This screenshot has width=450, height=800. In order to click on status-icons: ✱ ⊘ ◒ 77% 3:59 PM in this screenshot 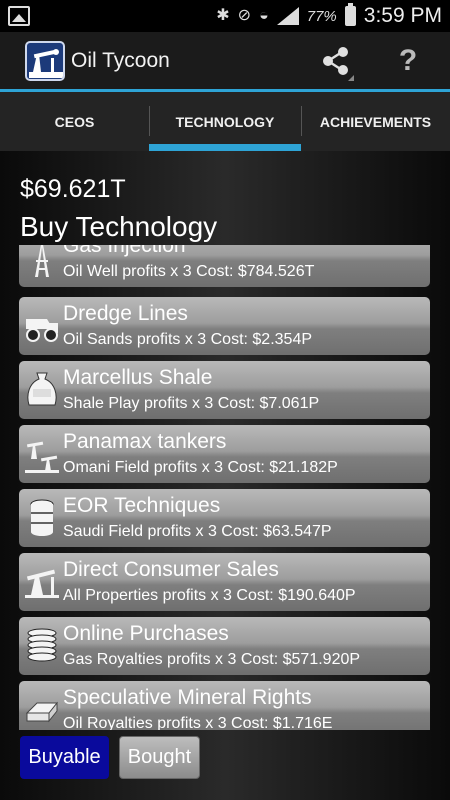, I will do `click(329, 15)`.